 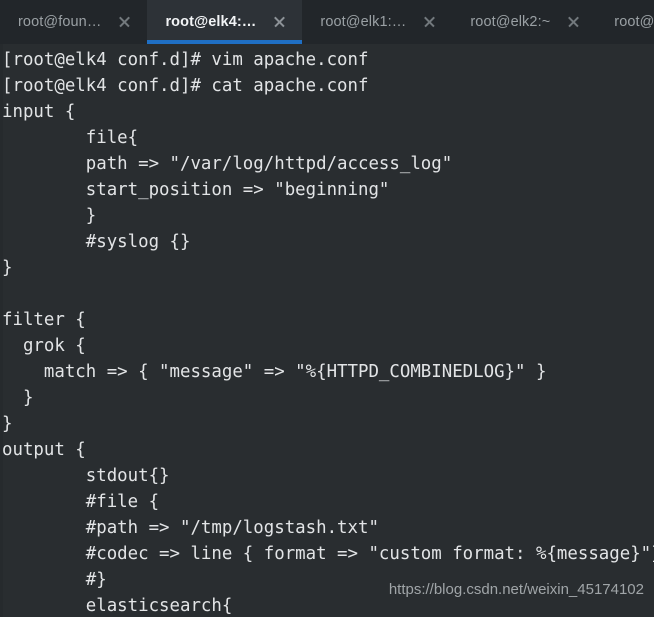 I want to click on terminal-line: output {, so click(x=44, y=450).